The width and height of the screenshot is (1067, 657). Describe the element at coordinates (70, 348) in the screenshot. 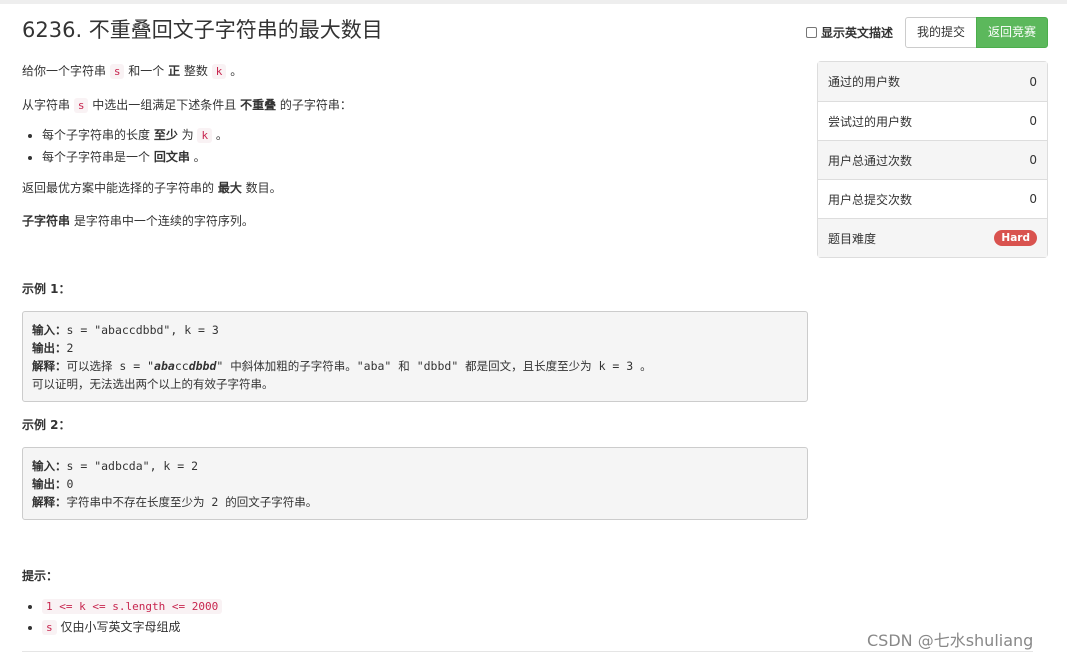

I see `output-value: 2` at that location.